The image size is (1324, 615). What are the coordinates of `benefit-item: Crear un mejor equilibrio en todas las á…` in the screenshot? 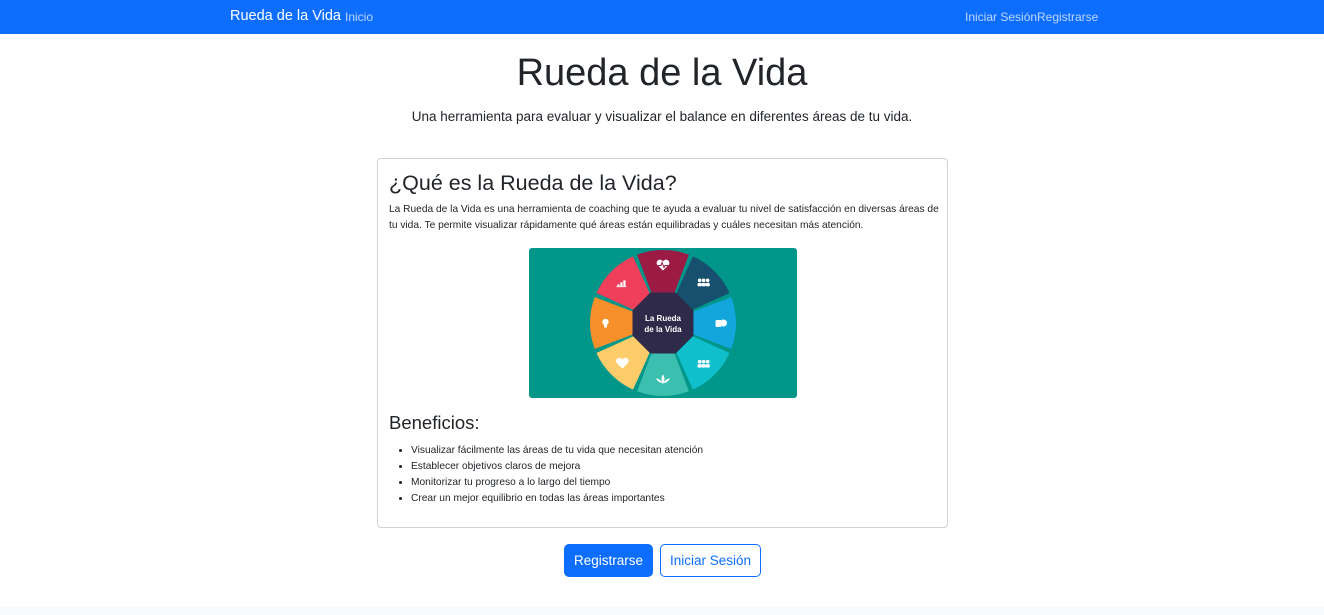 It's located at (557, 499).